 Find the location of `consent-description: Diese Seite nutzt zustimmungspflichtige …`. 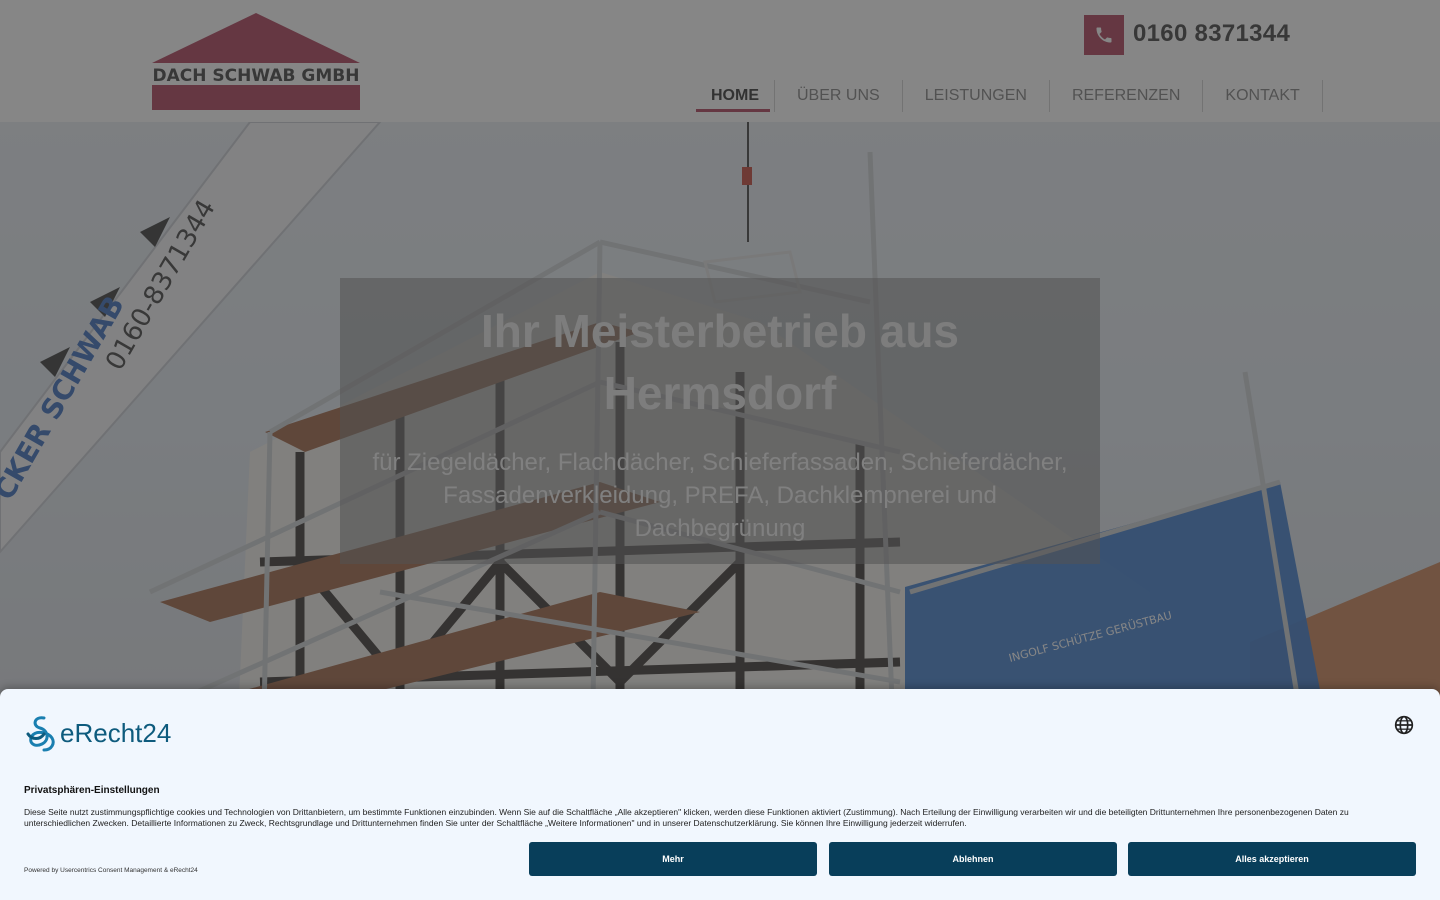

consent-description: Diese Seite nutzt zustimmungspflichtige … is located at coordinates (686, 817).